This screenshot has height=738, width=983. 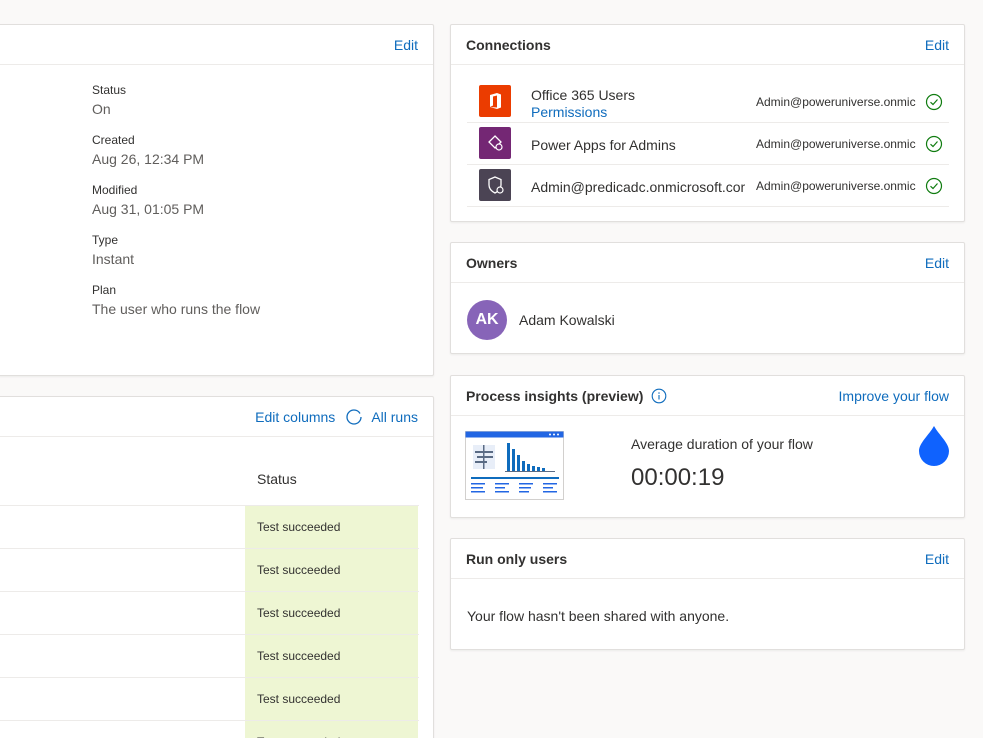 What do you see at coordinates (495, 143) in the screenshot?
I see `powerapps-admin-icon` at bounding box center [495, 143].